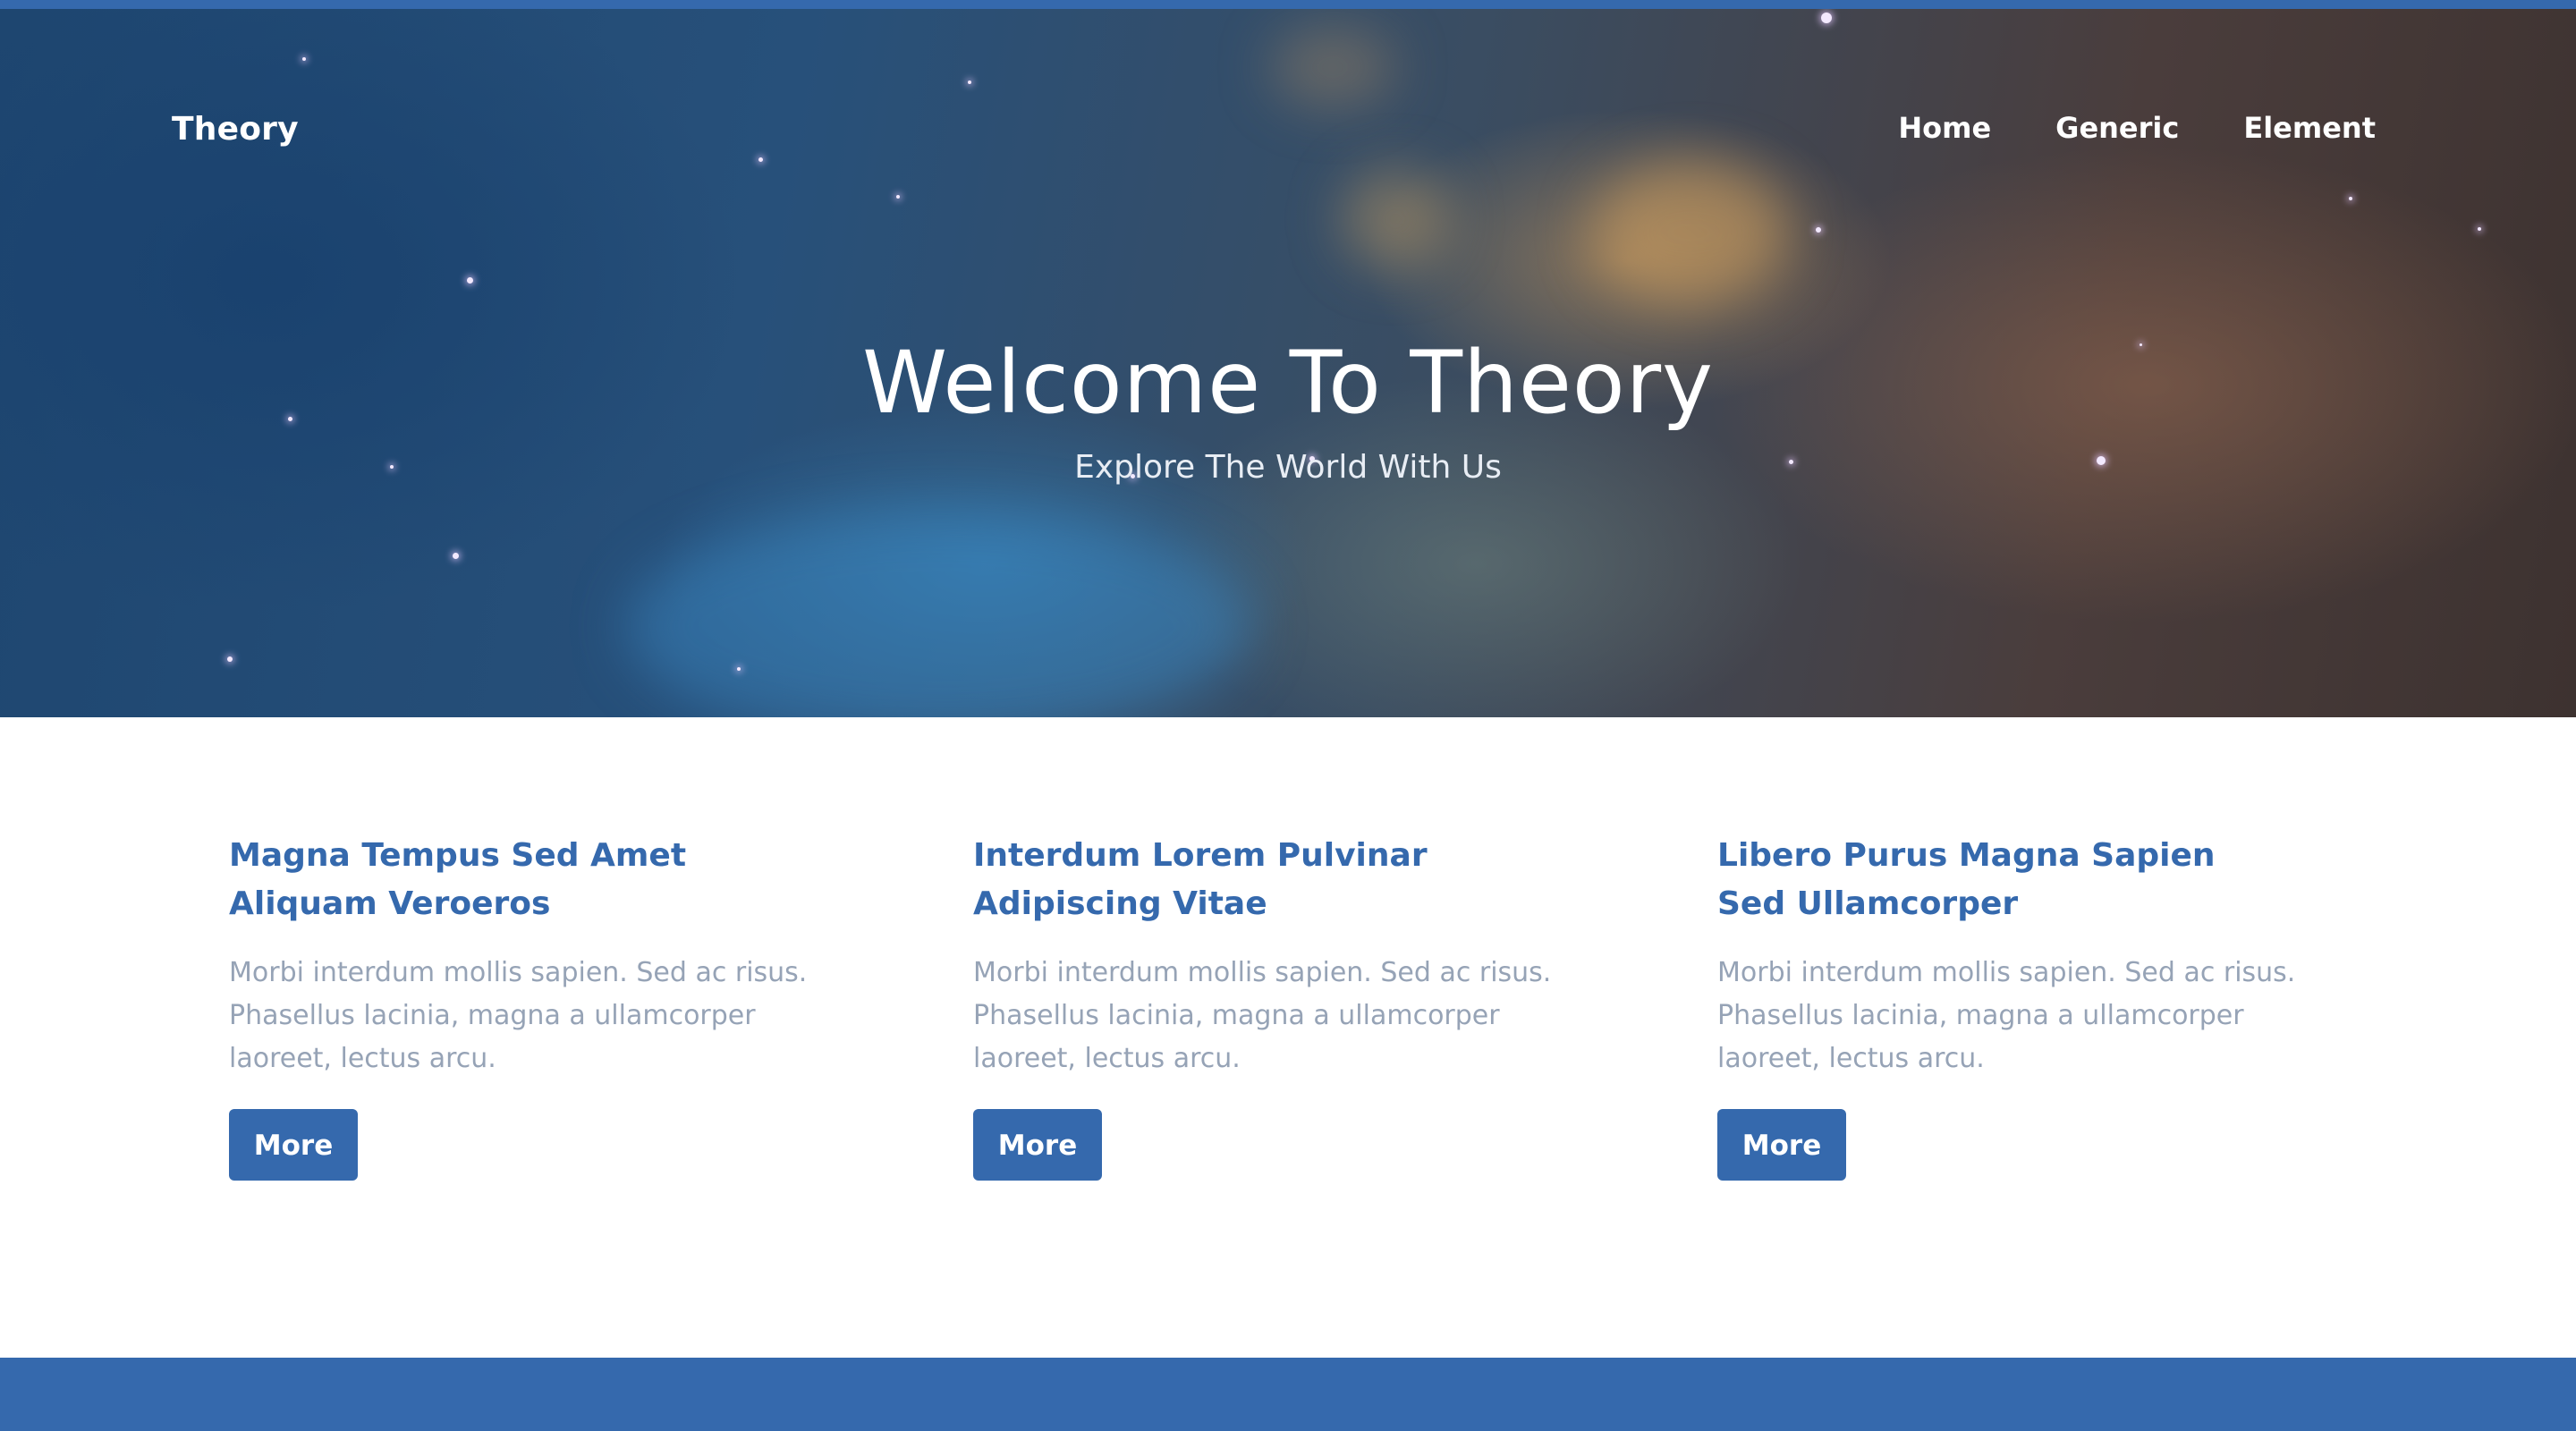 The width and height of the screenshot is (2576, 1431). I want to click on feature-title-line: Magna Tempus Sed Amet, so click(458, 856).